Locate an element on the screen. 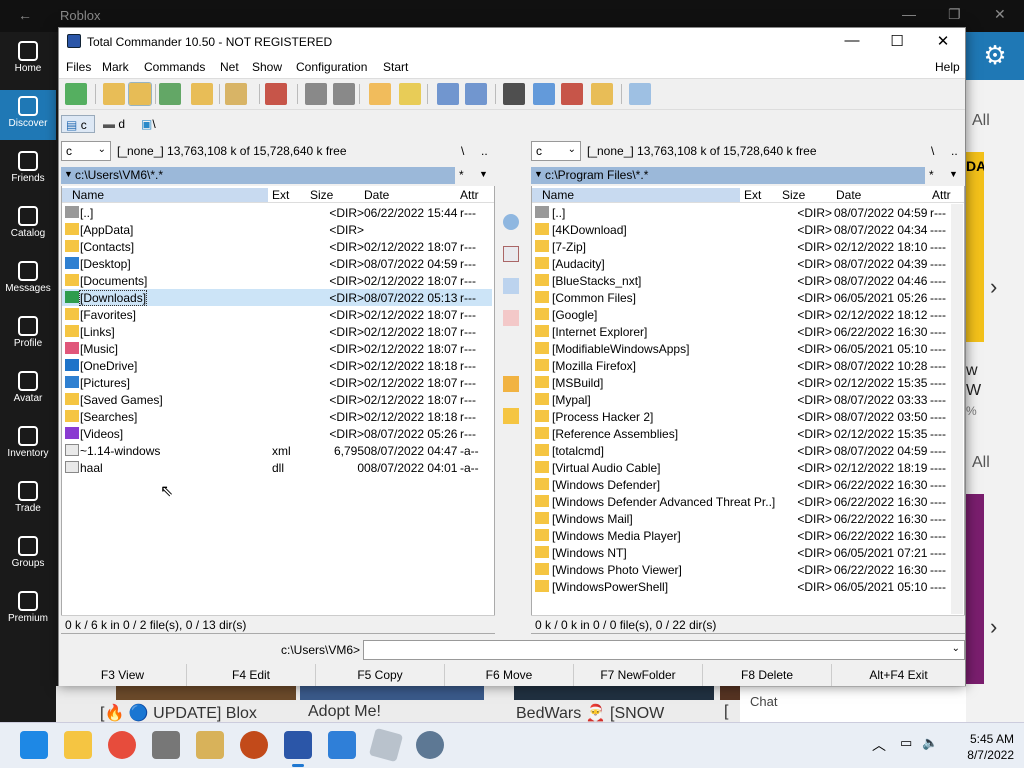 This screenshot has height=768, width=1024. tree-view-icon is located at coordinates (202, 94).